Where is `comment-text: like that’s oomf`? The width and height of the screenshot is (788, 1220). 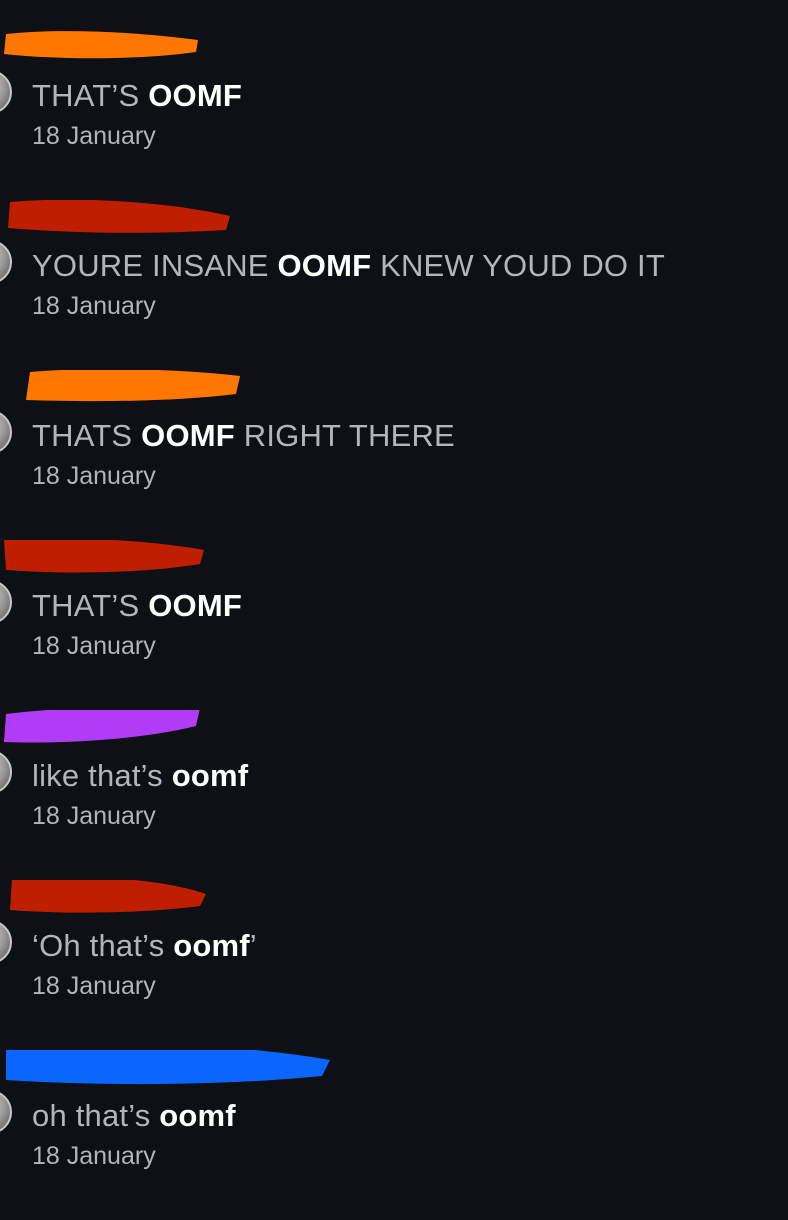 comment-text: like that’s oomf is located at coordinates (140, 775).